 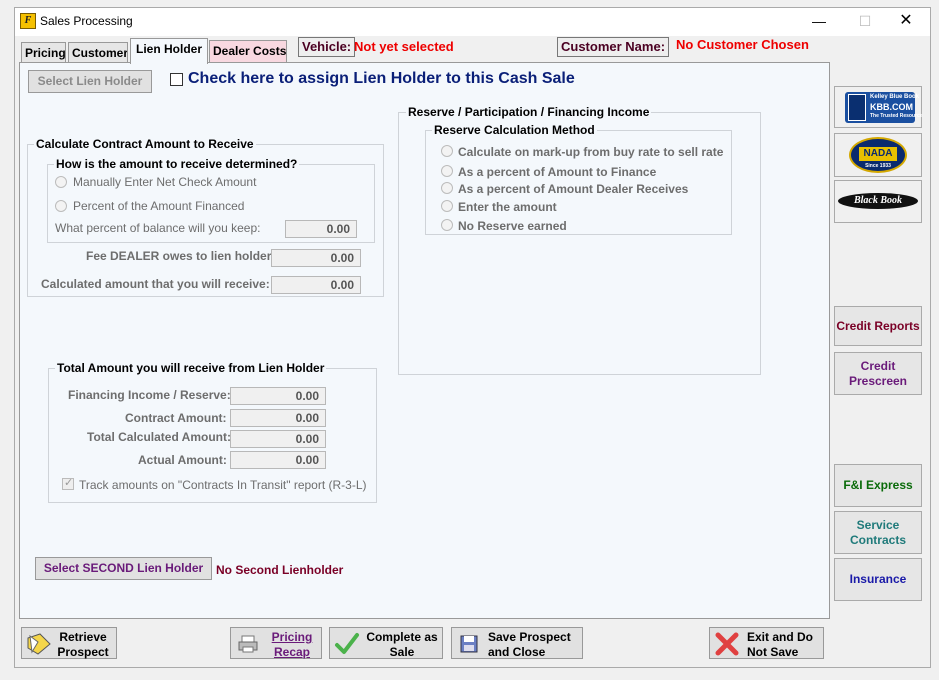 What do you see at coordinates (176, 79) in the screenshot?
I see `assign-lien-holder-checkbox` at bounding box center [176, 79].